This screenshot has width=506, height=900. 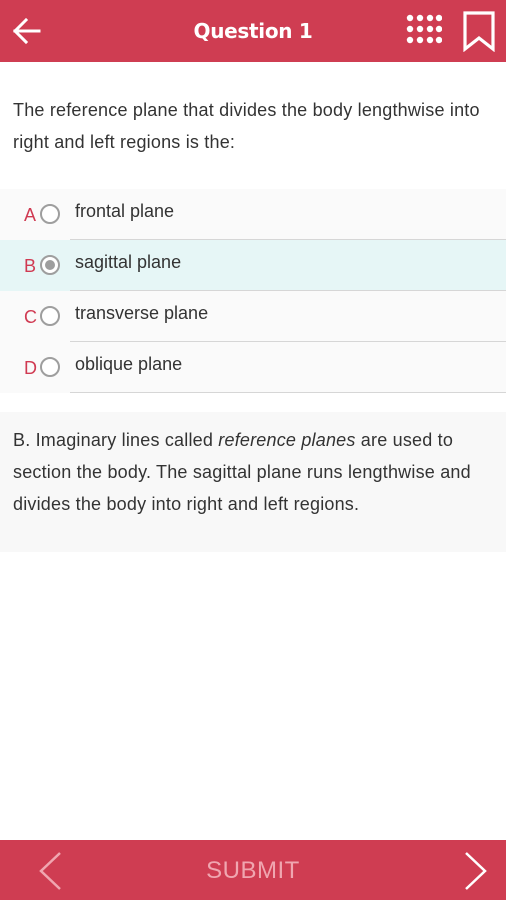 I want to click on option-b: B sagittal plane, so click(x=253, y=265).